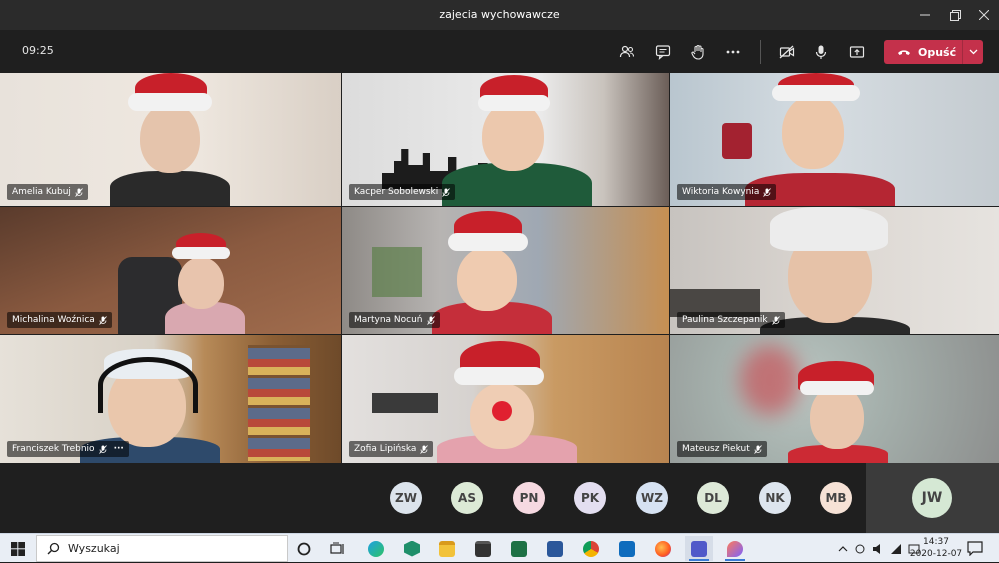 The width and height of the screenshot is (999, 563). I want to click on clown-nose, so click(502, 411).